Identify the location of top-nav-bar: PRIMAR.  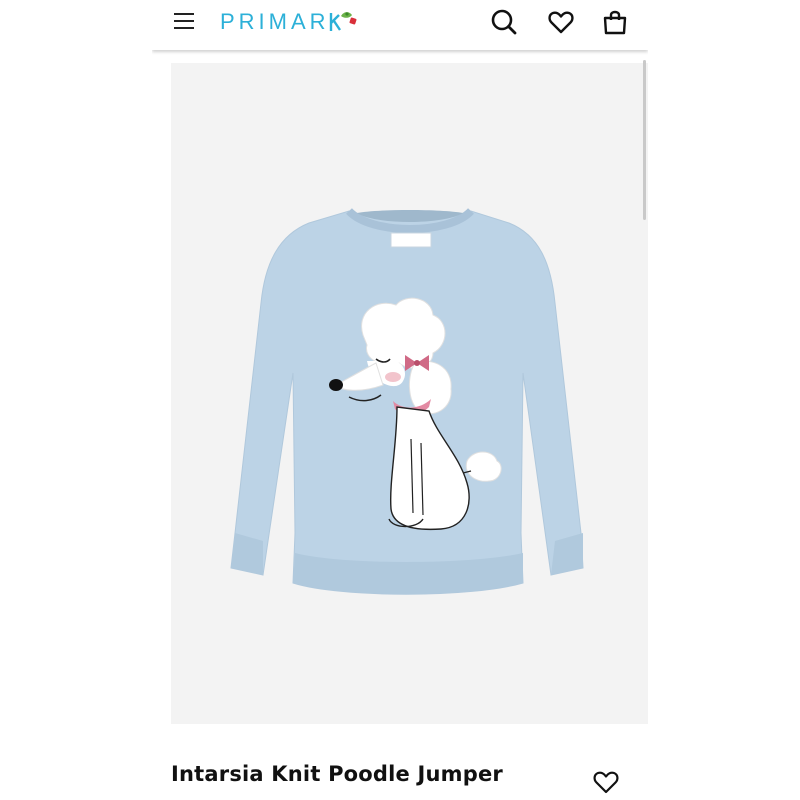
(400, 25).